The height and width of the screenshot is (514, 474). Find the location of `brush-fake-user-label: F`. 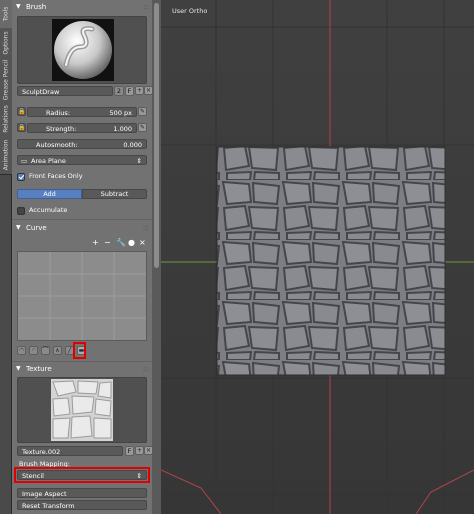

brush-fake-user-label: F is located at coordinates (129, 91).